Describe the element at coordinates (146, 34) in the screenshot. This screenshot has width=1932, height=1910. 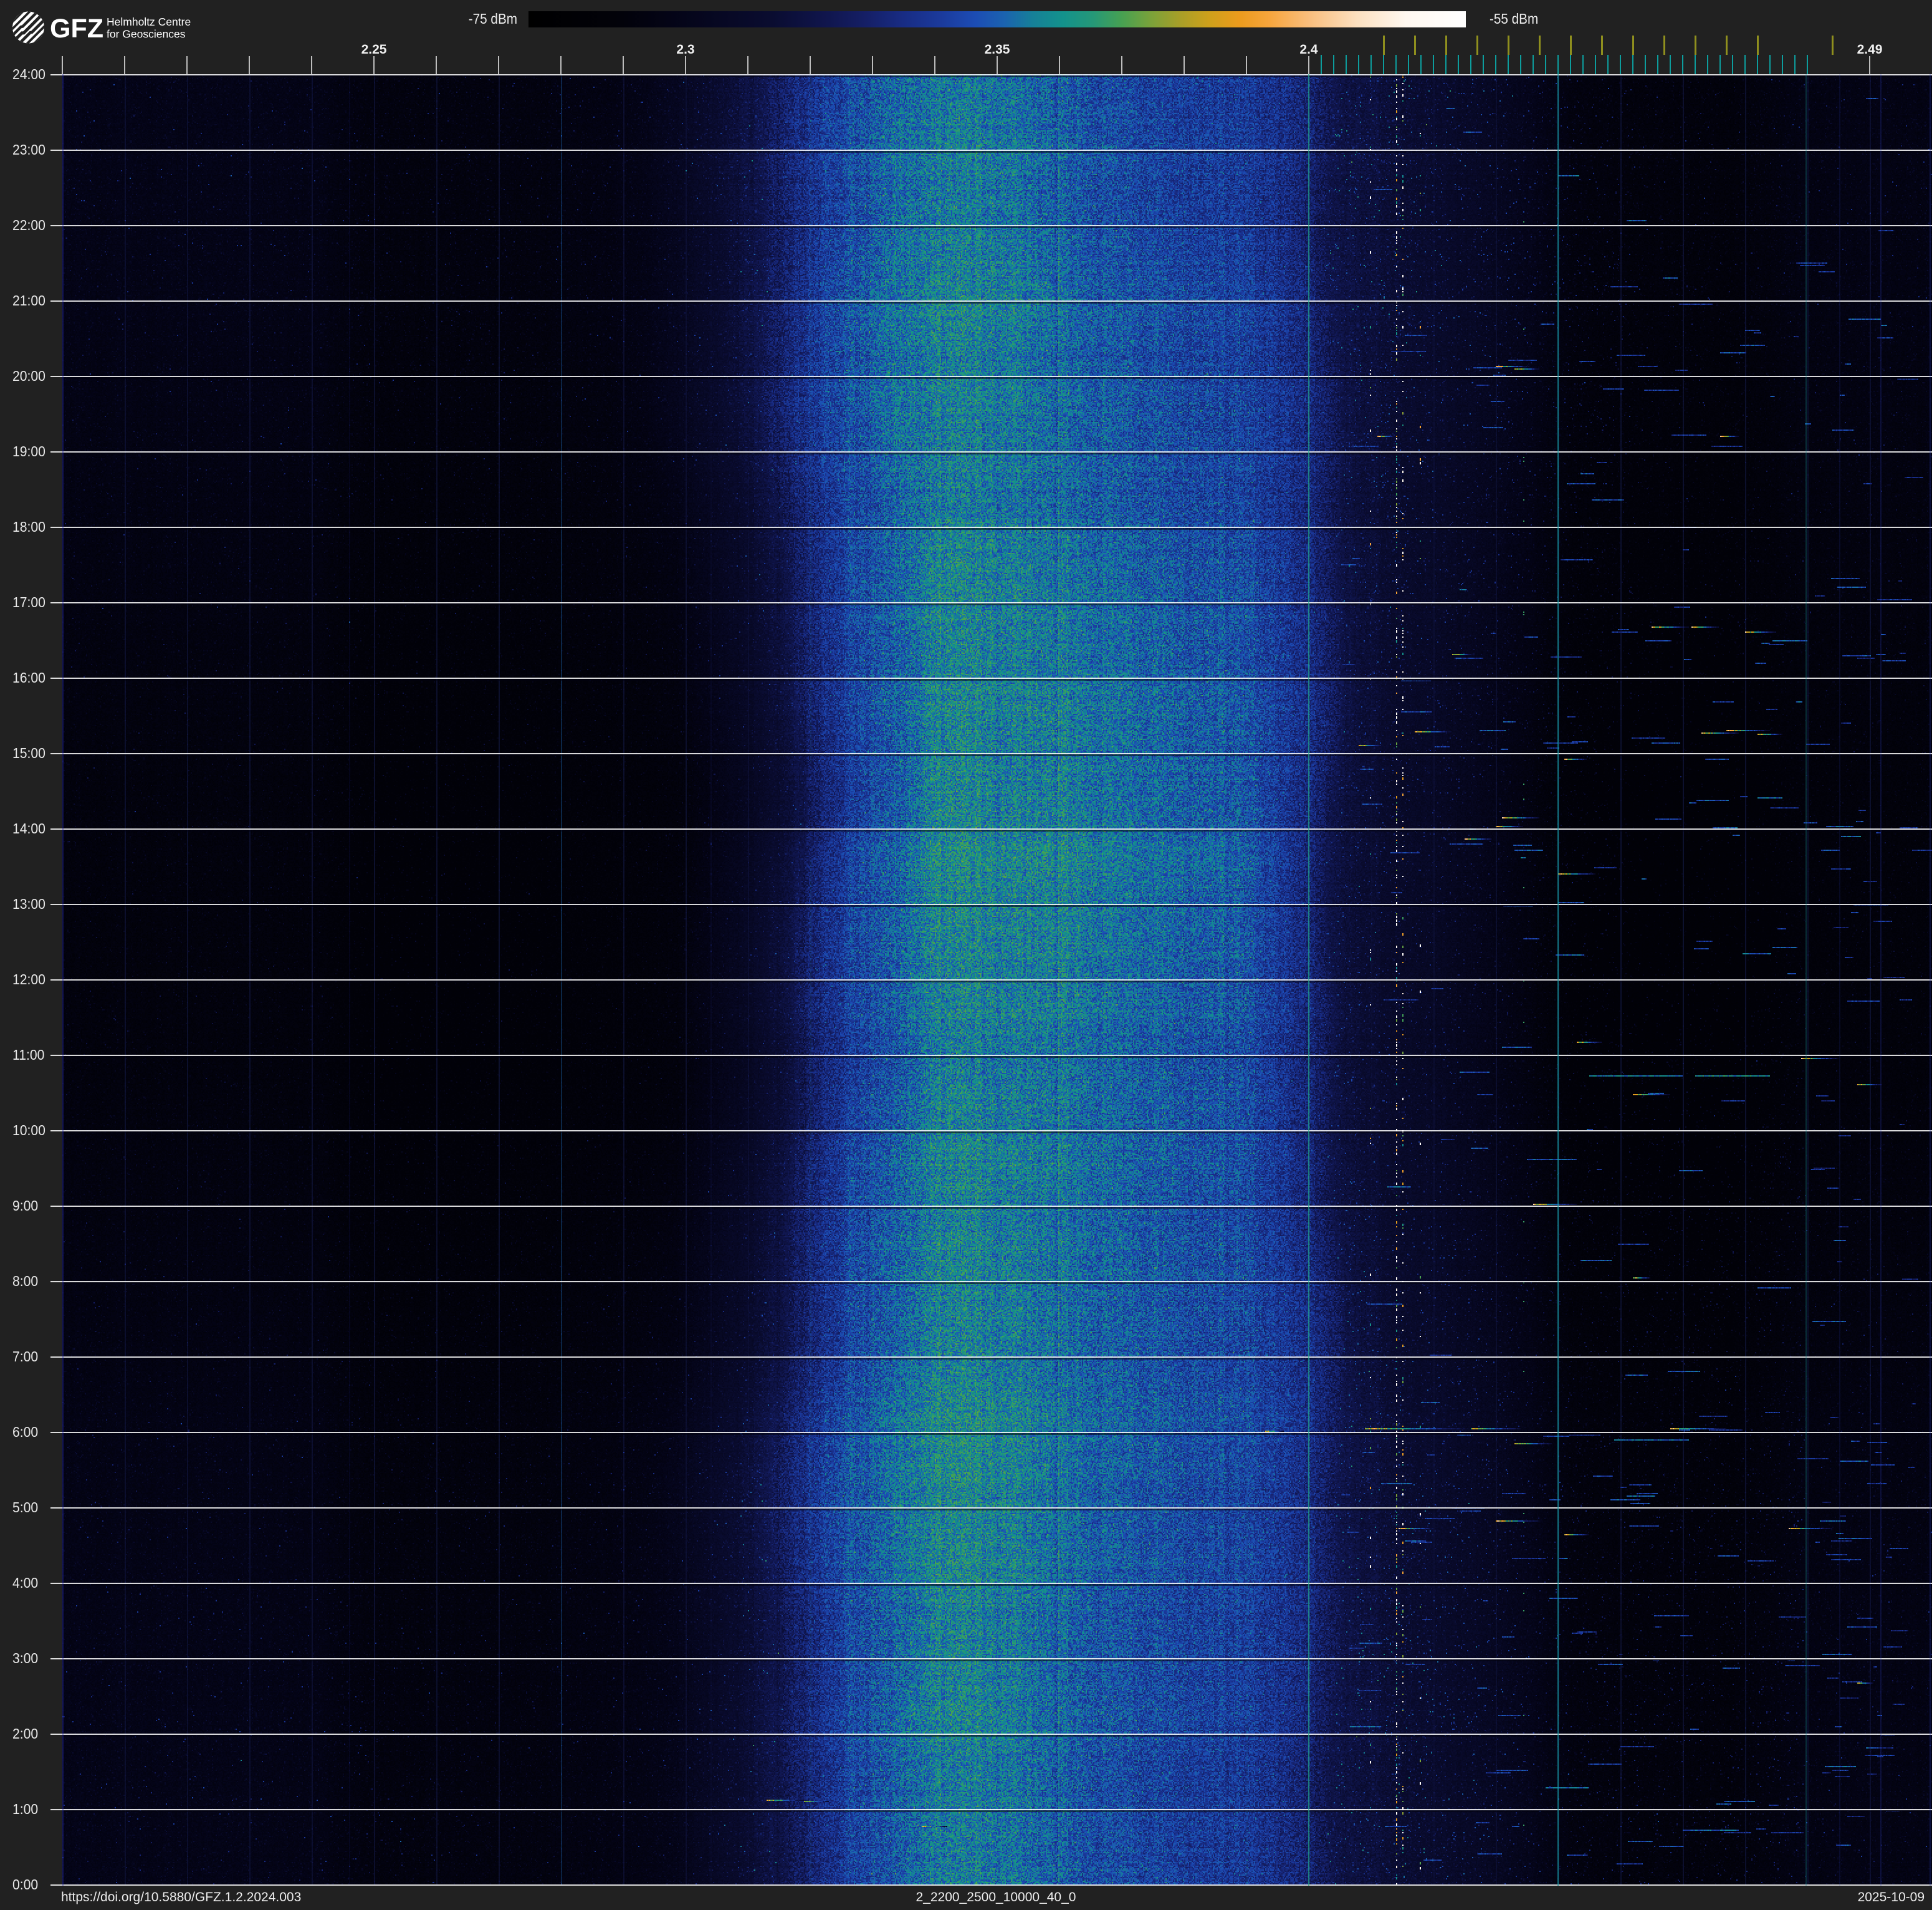
I see `svg-text: for Geosciences` at that location.